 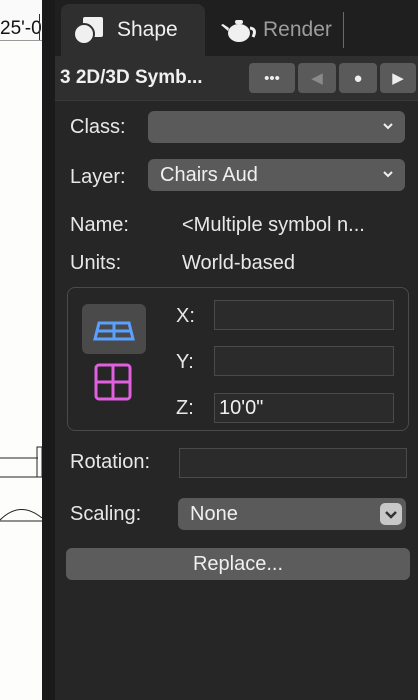 I want to click on z-label: Z:, so click(x=185, y=408).